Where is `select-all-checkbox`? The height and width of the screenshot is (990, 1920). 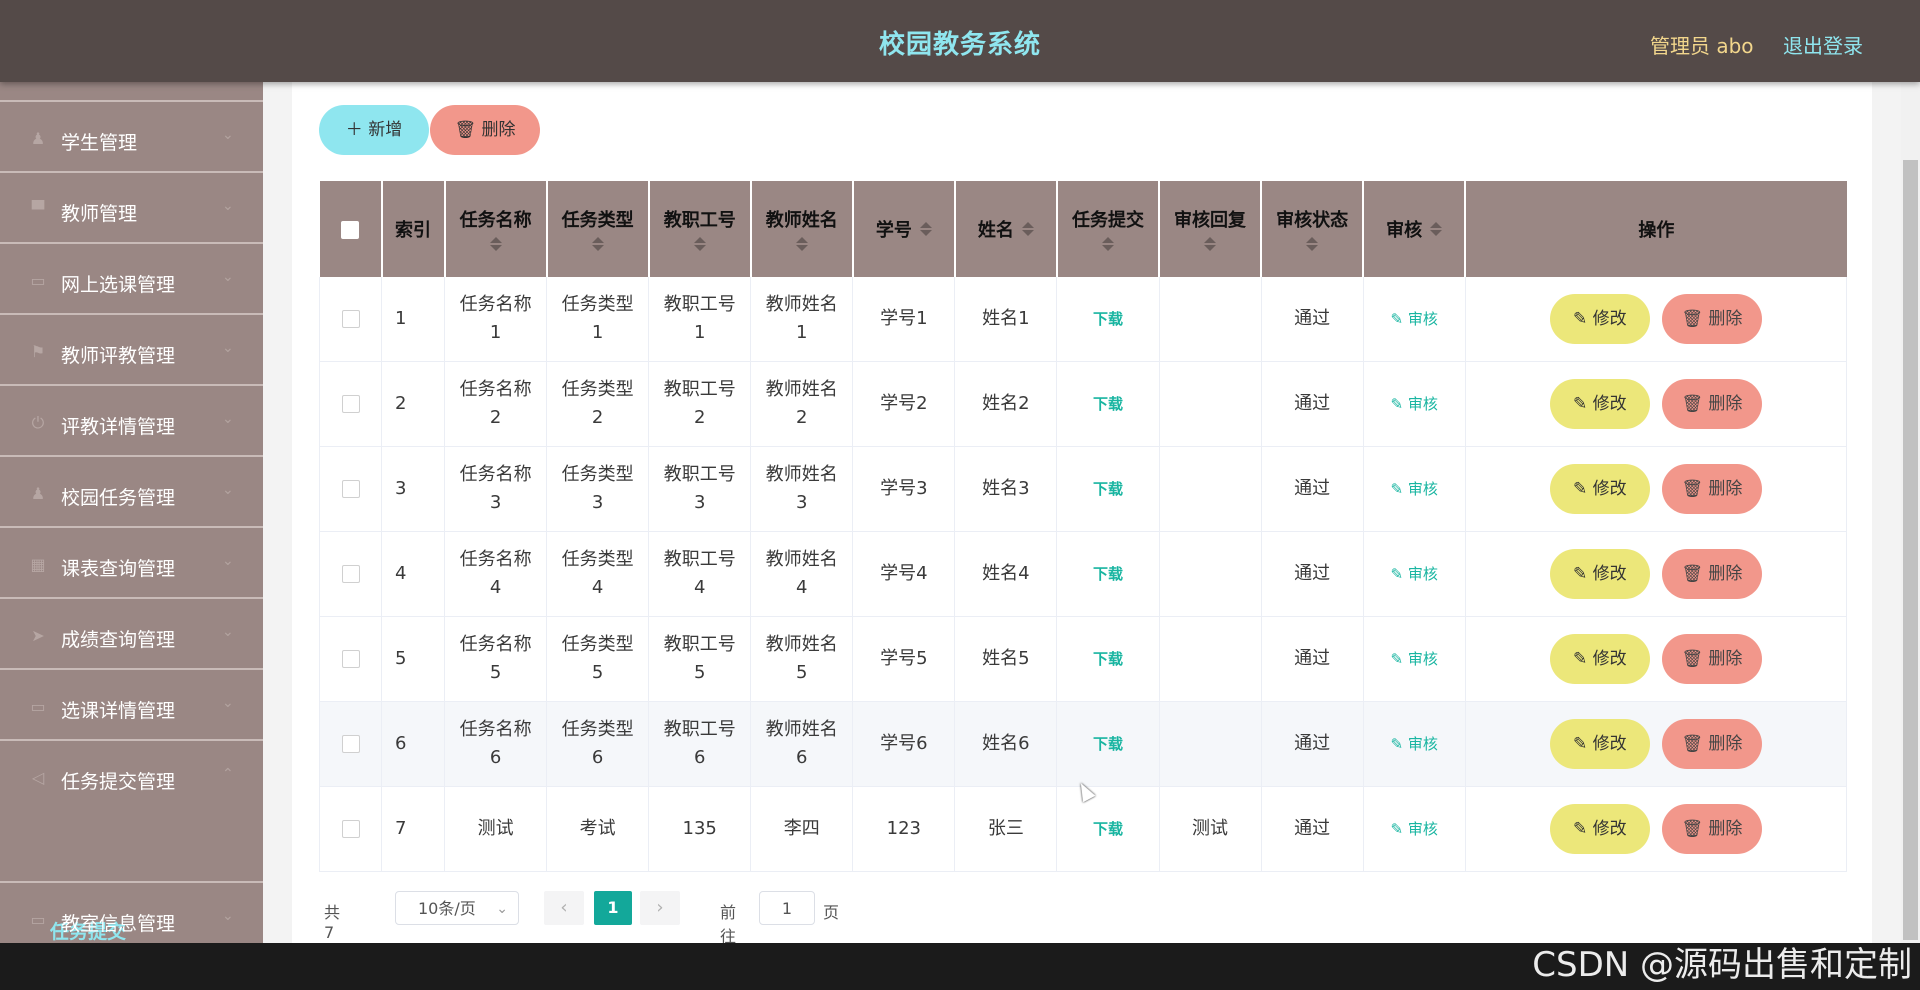 select-all-checkbox is located at coordinates (350, 229).